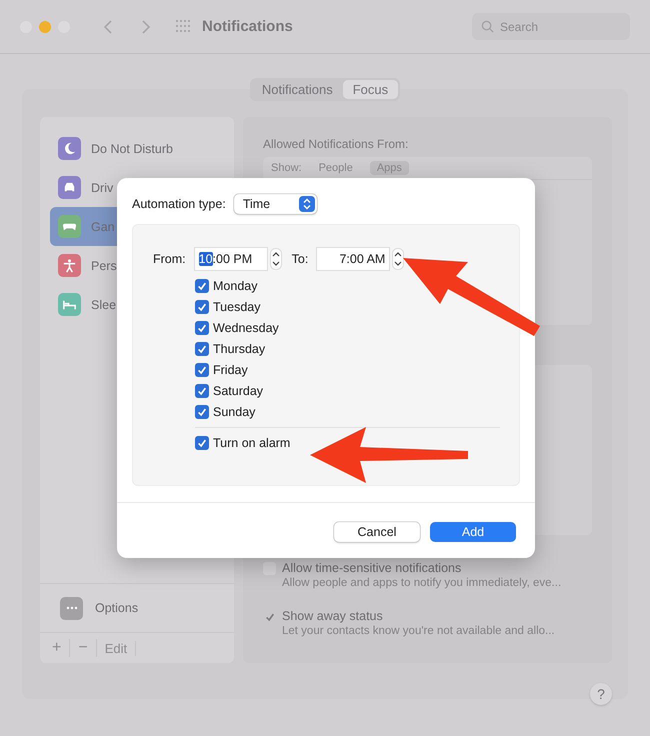 The image size is (650, 736). What do you see at coordinates (116, 608) in the screenshot?
I see `options-label: Options` at bounding box center [116, 608].